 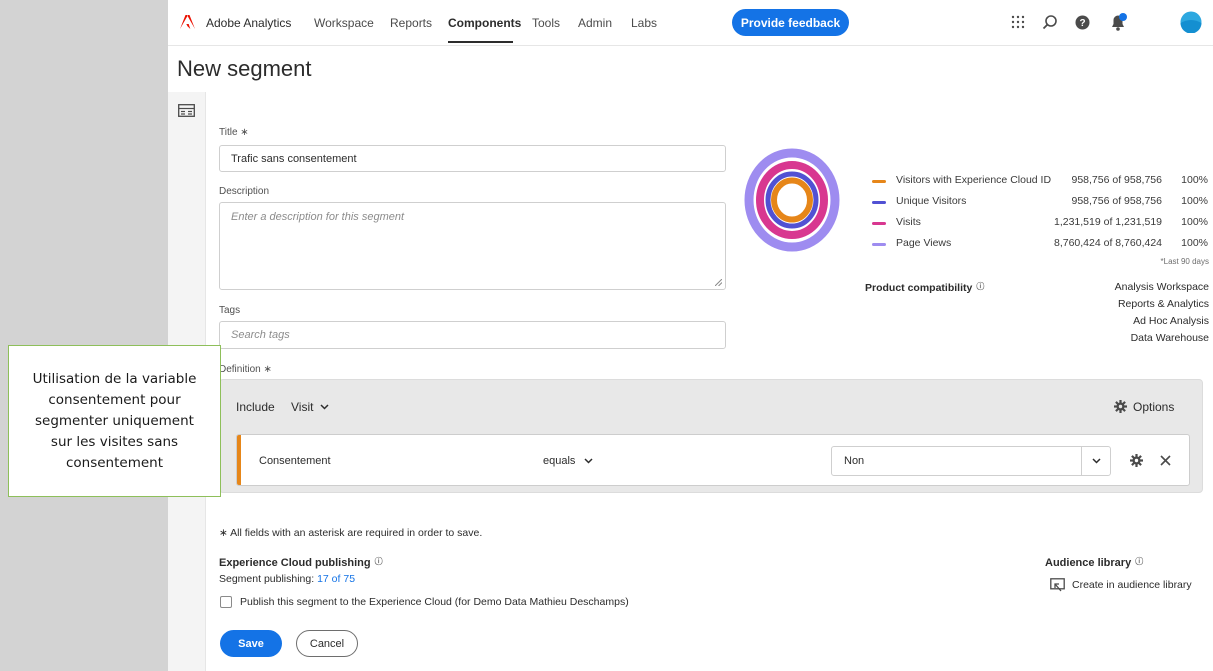 I want to click on experience-cloud-publishing-label: Experience Cloud publishing ⓘ, so click(x=301, y=562).